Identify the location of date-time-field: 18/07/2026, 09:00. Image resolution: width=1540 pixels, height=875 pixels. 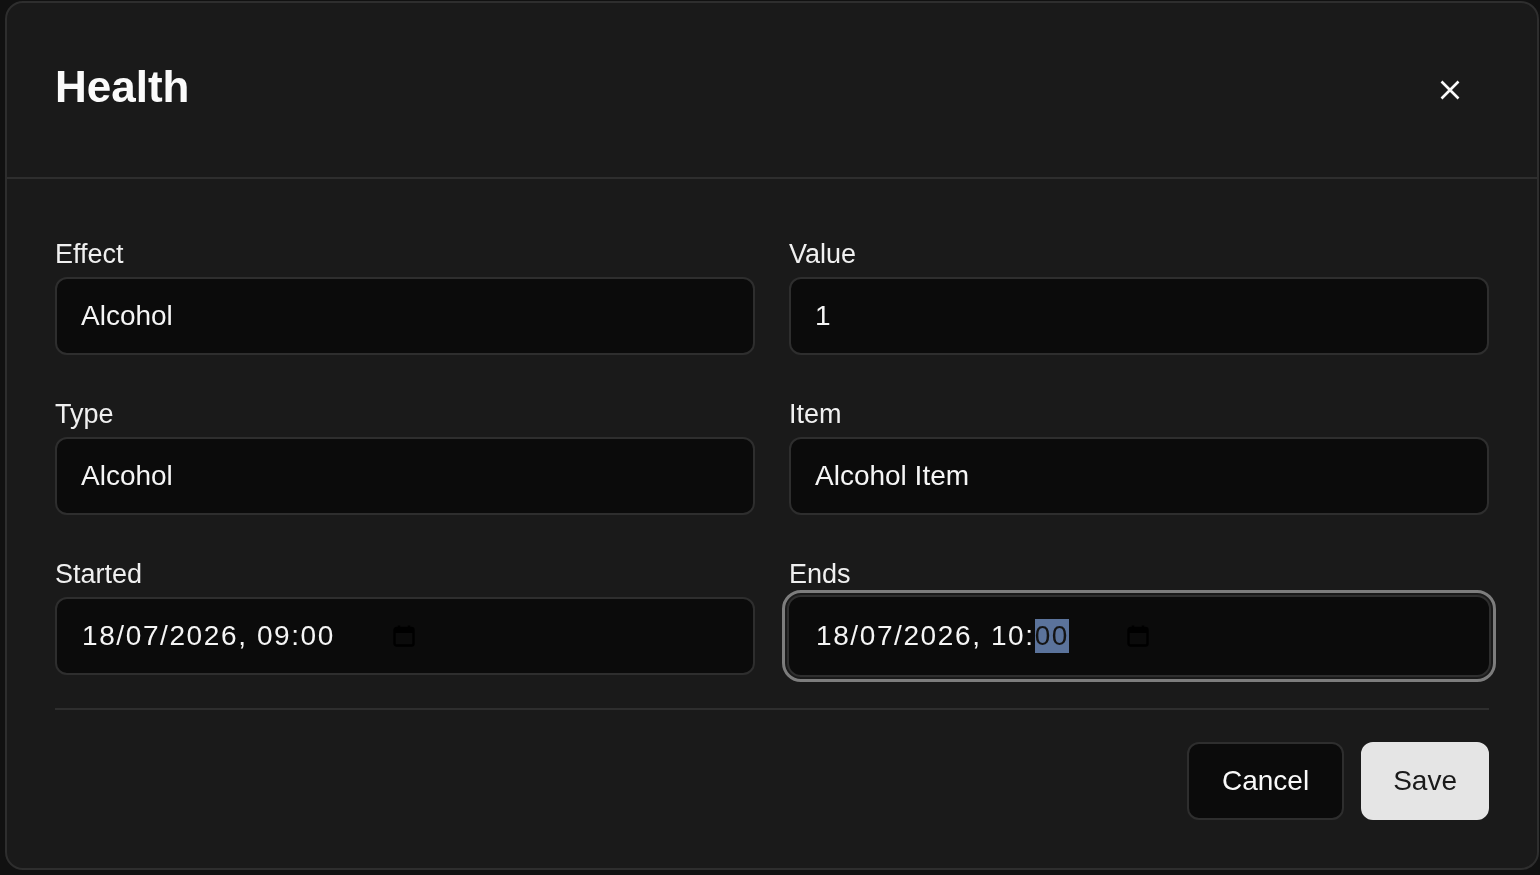
(405, 636).